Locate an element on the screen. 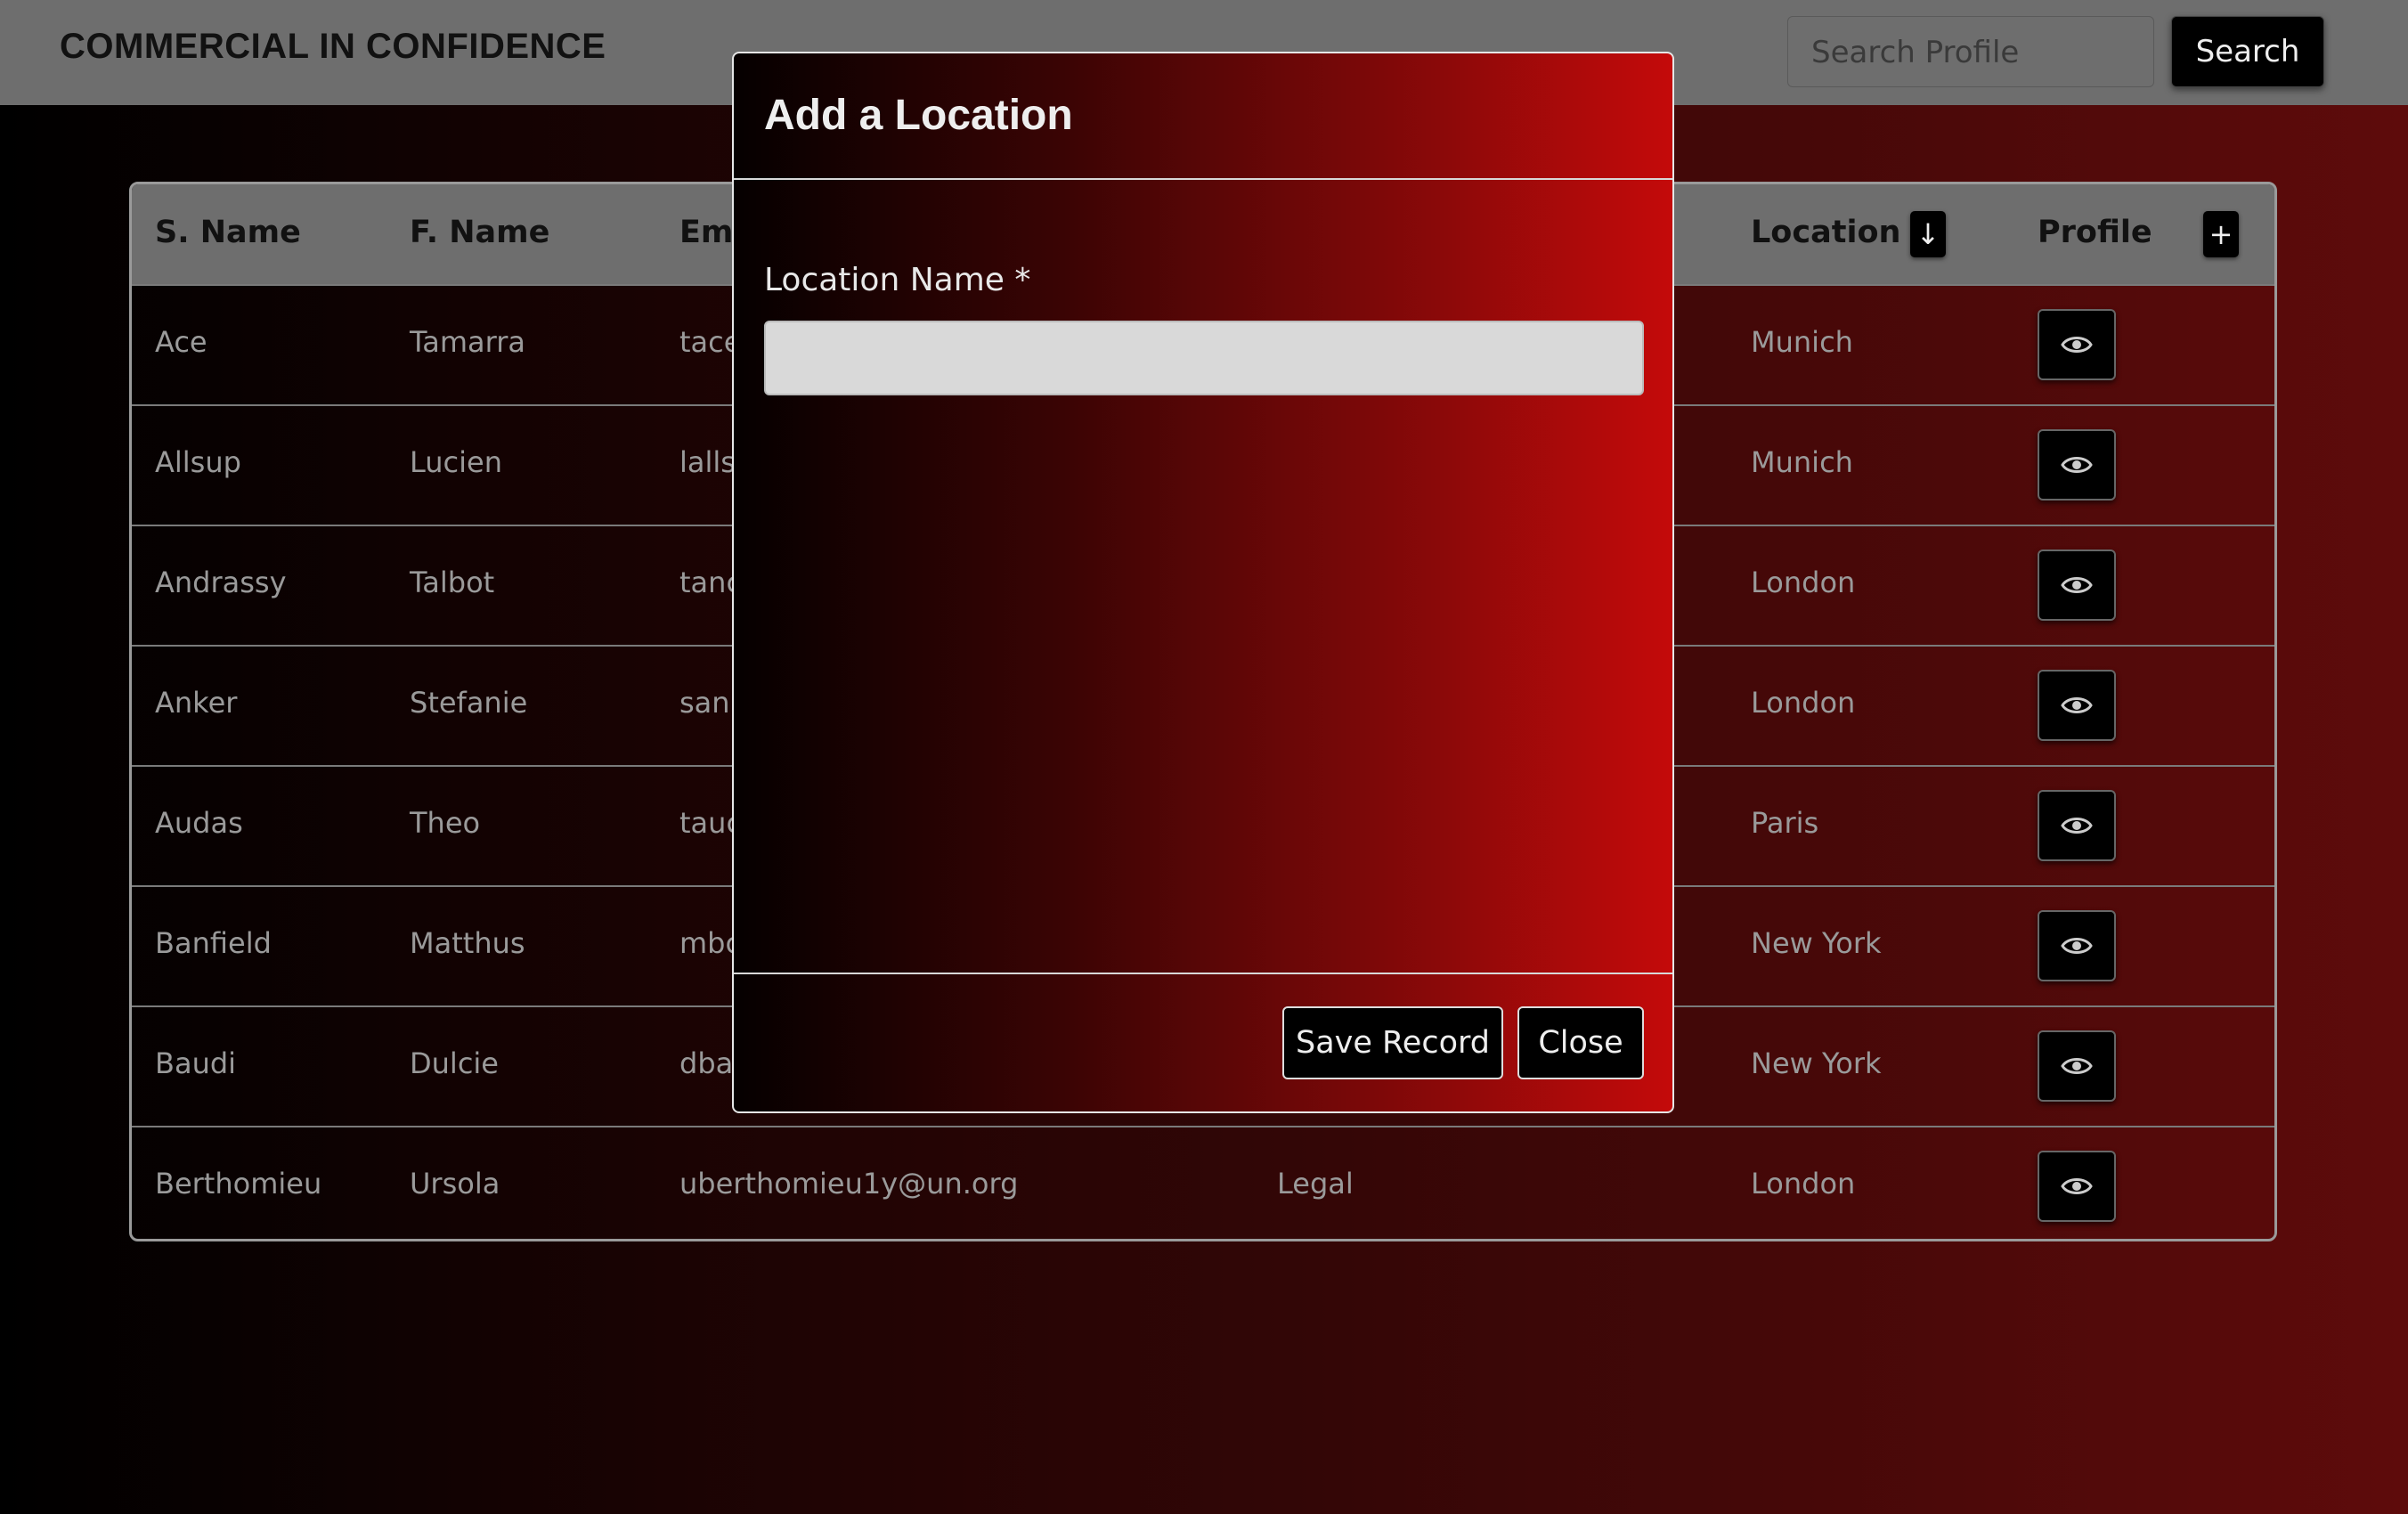 Image resolution: width=2408 pixels, height=1514 pixels. modal-header: Add a Location is located at coordinates (1203, 117).